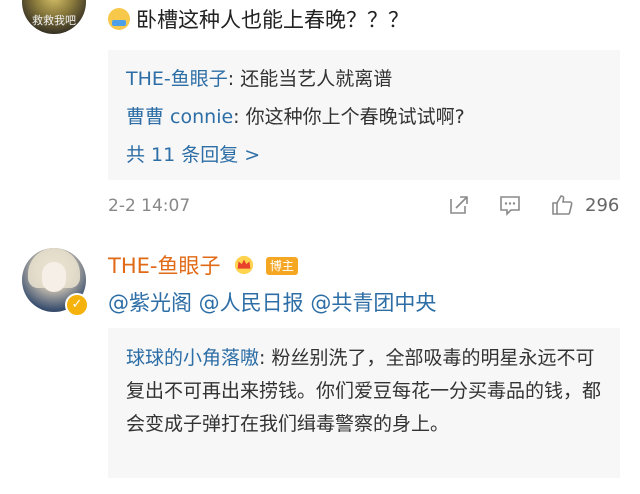 The image size is (640, 494). Describe the element at coordinates (164, 266) in the screenshot. I see `author-username: THE-鱼眼子` at that location.